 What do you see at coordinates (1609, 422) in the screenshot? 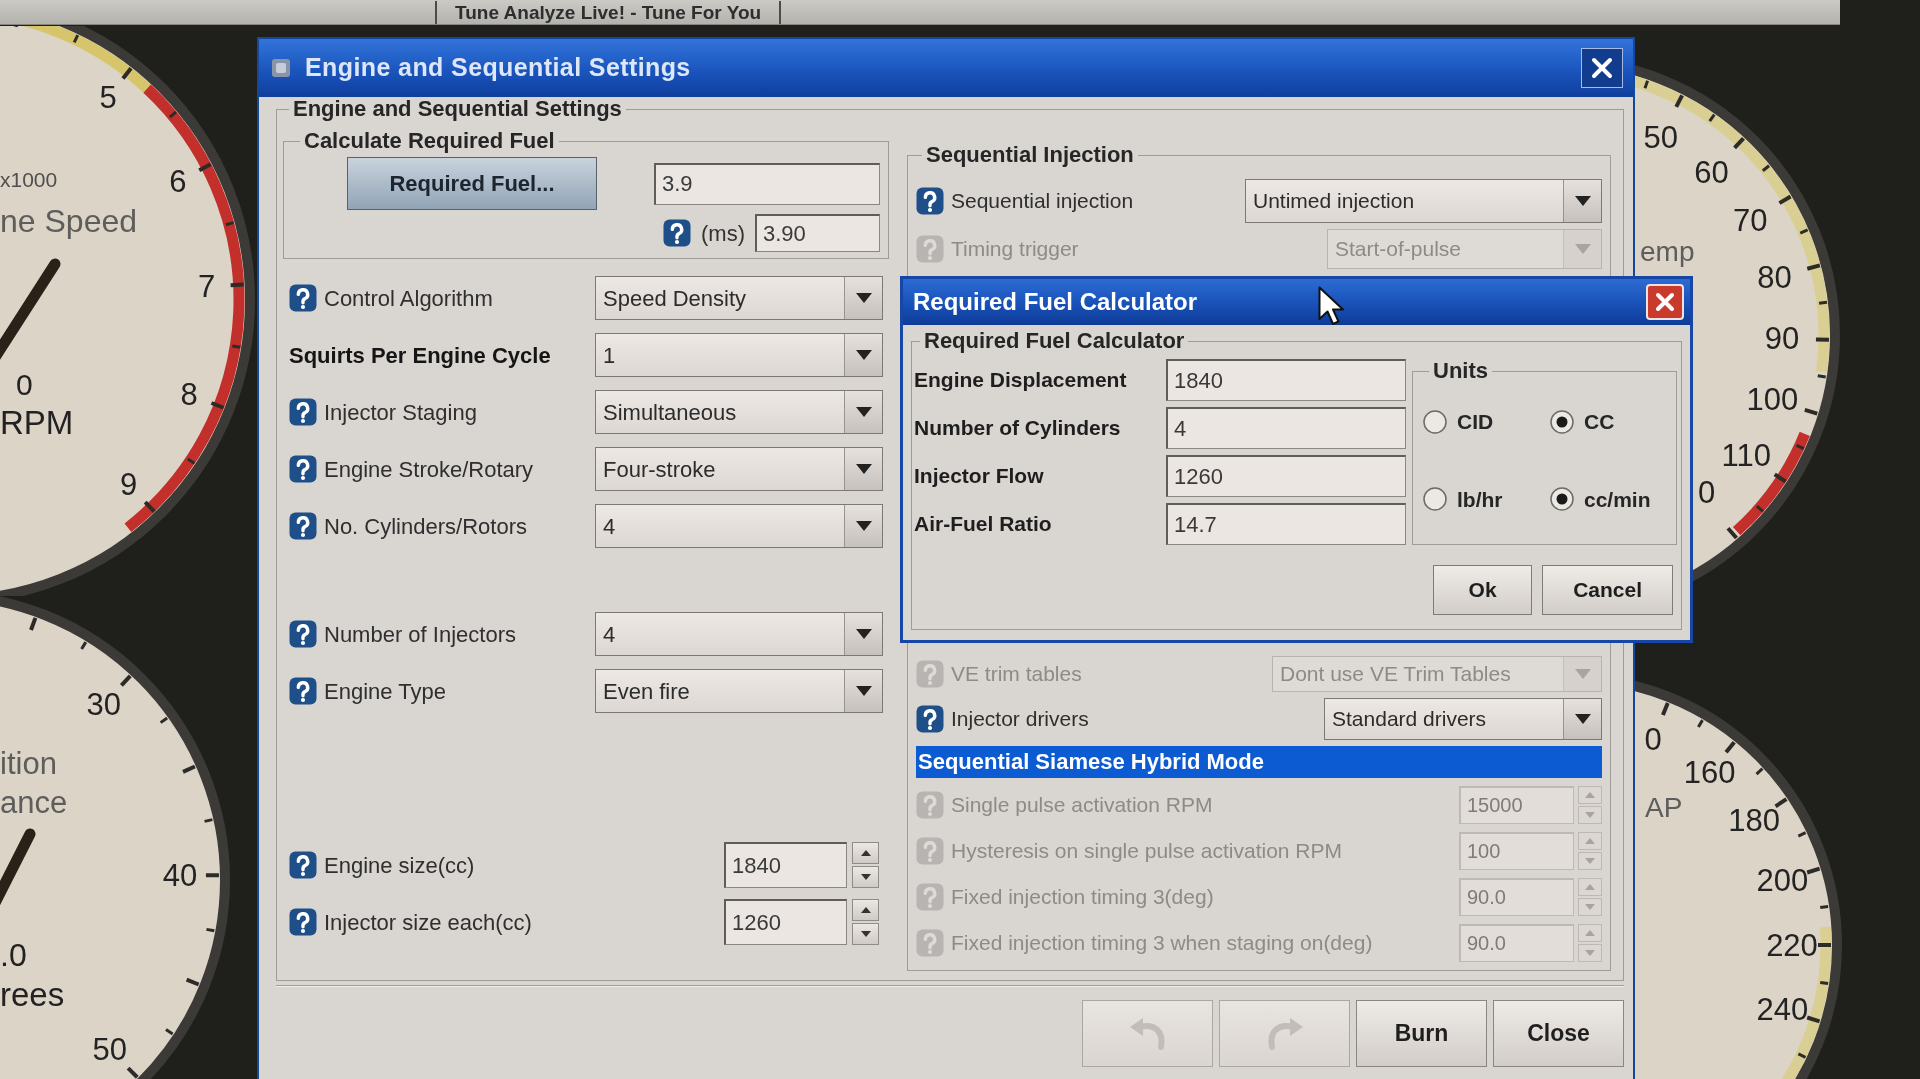
I see `radio-option: CC` at bounding box center [1609, 422].